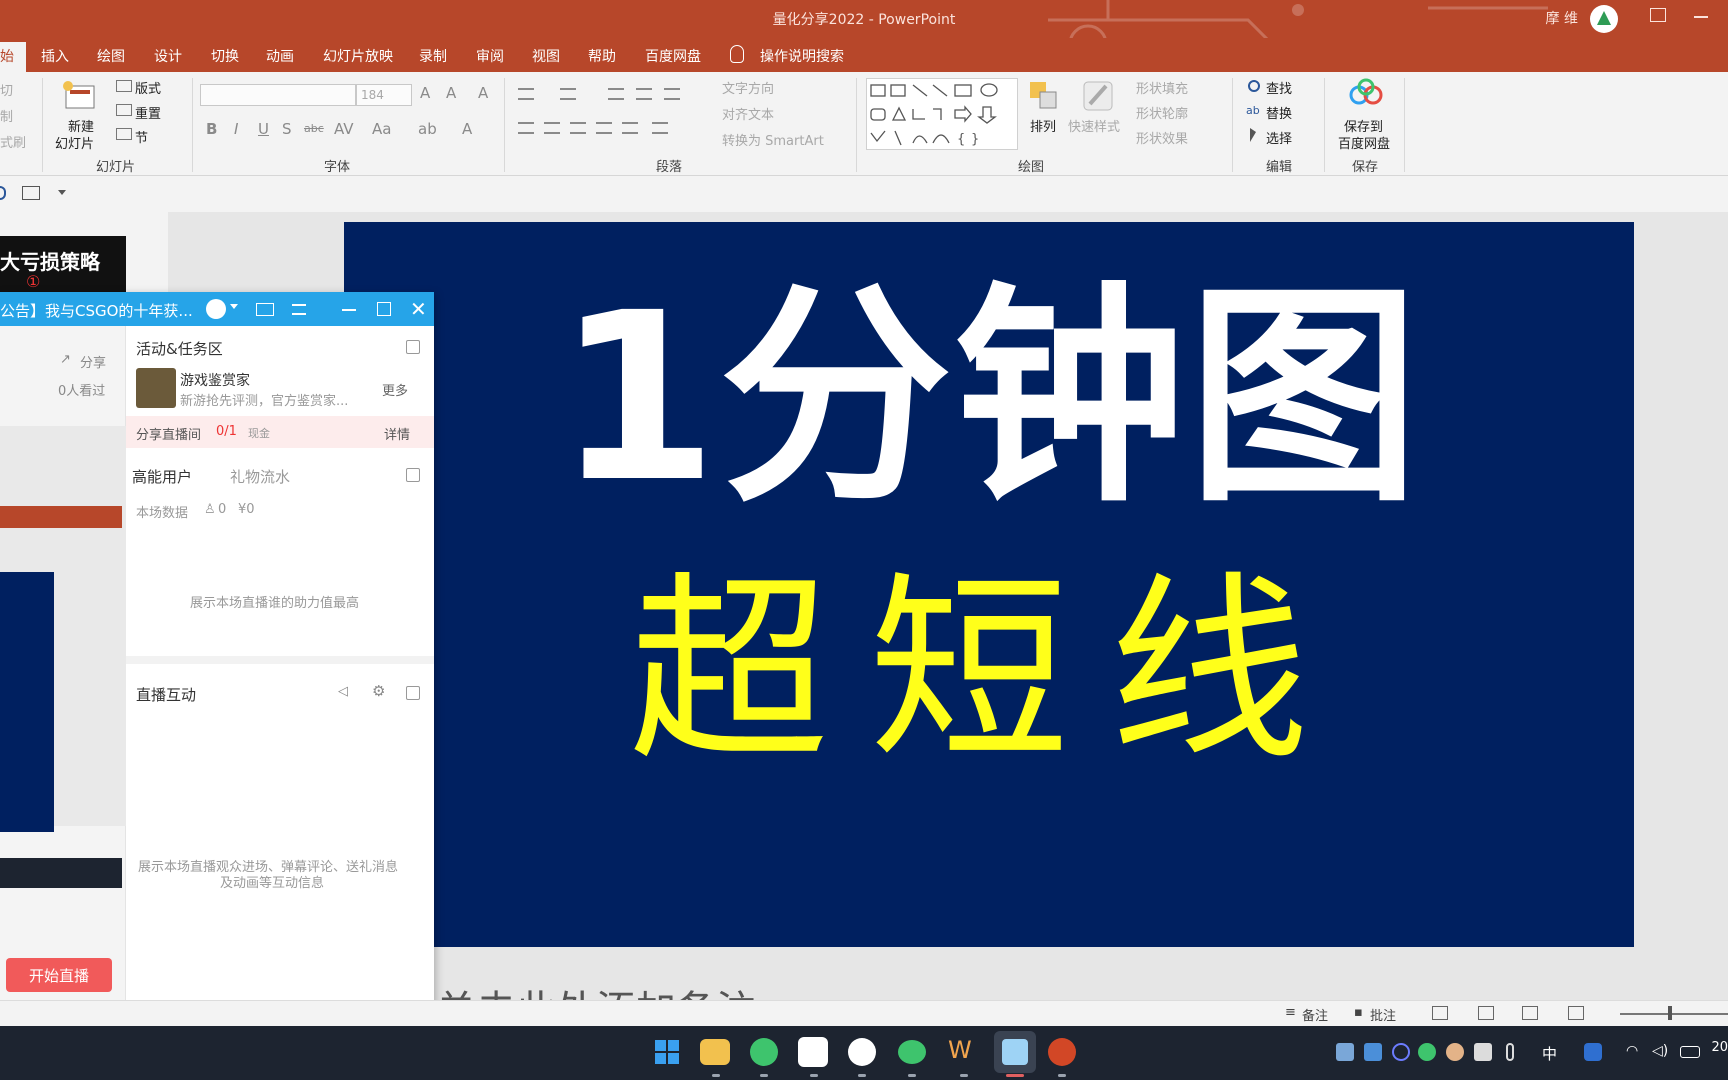 The height and width of the screenshot is (1080, 1728). I want to click on share-button: 分享, so click(93, 361).